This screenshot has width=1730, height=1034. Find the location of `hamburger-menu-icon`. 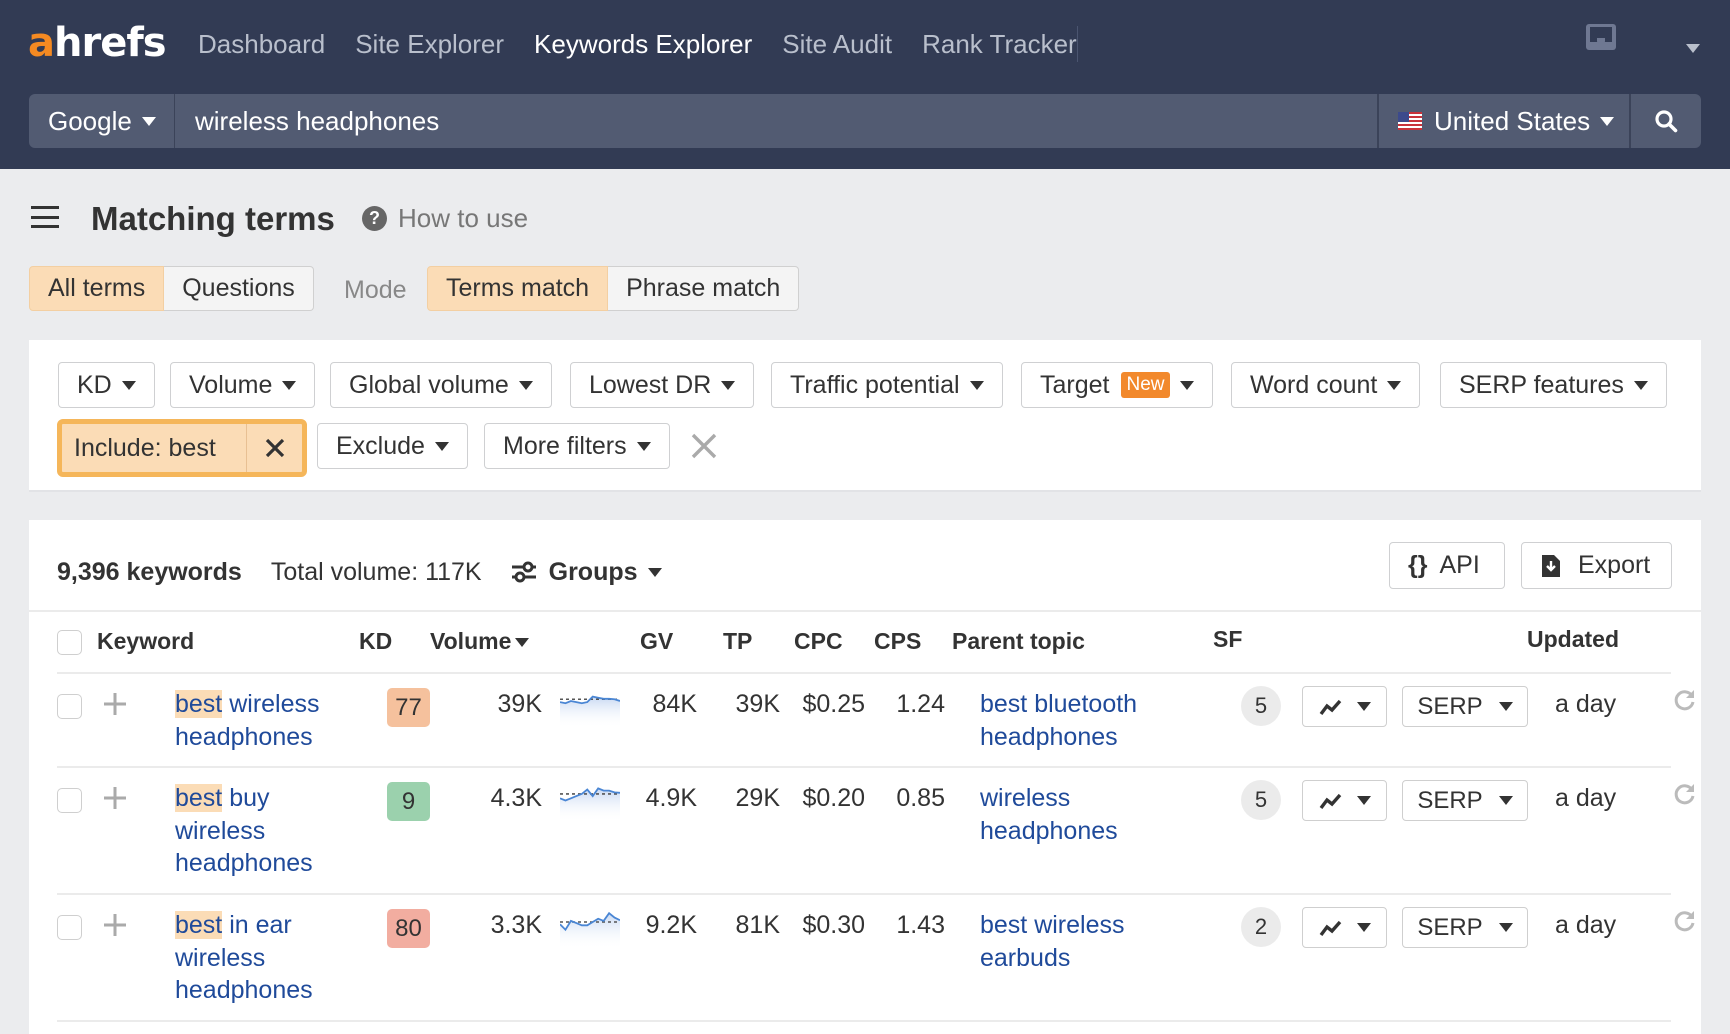

hamburger-menu-icon is located at coordinates (45, 217).